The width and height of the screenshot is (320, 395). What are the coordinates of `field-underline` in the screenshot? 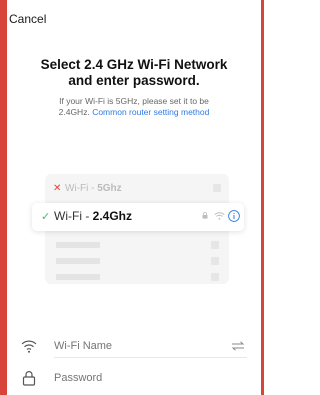 It's located at (150, 357).